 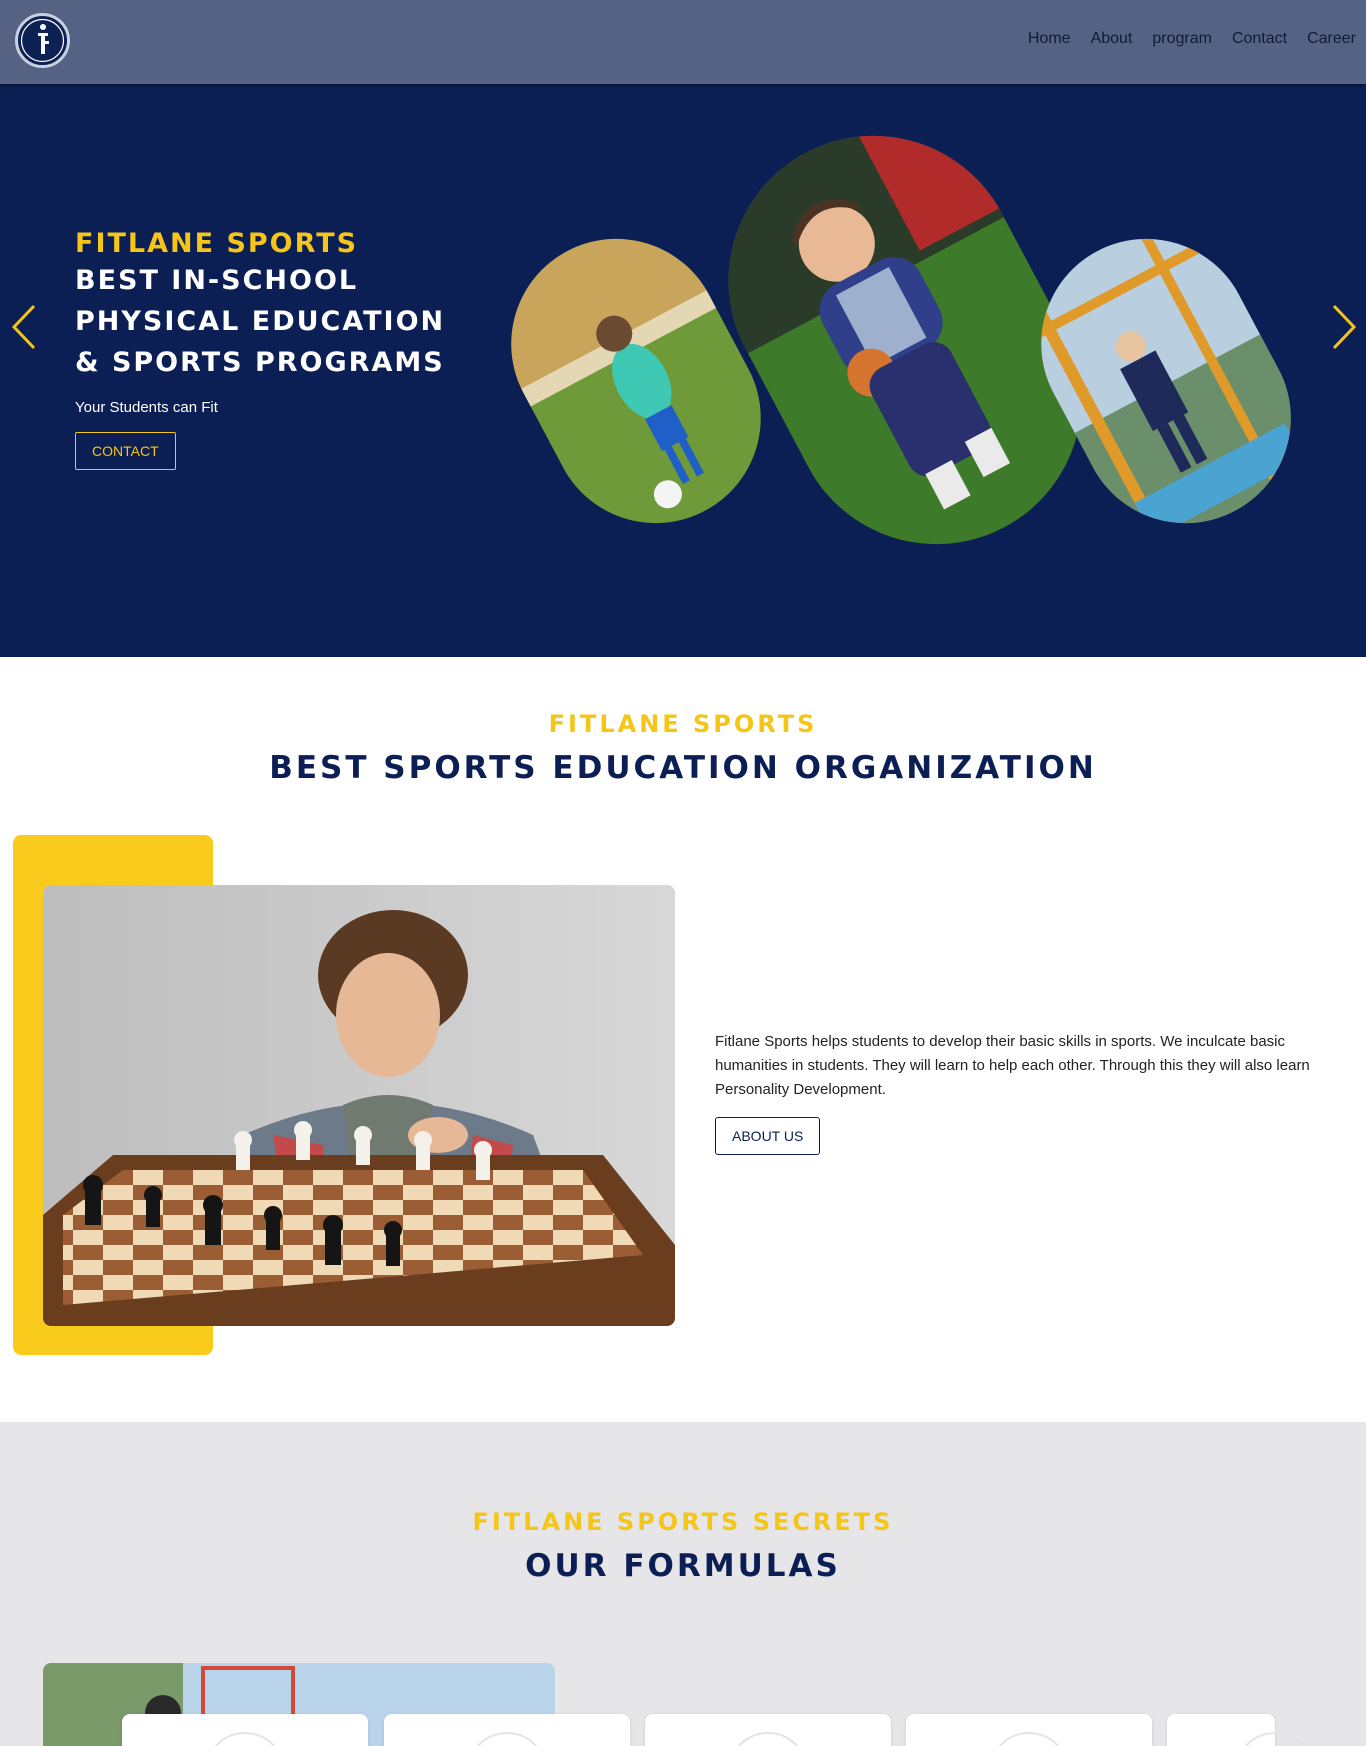 I want to click on hero-contact-button: CONTACT, so click(x=125, y=451).